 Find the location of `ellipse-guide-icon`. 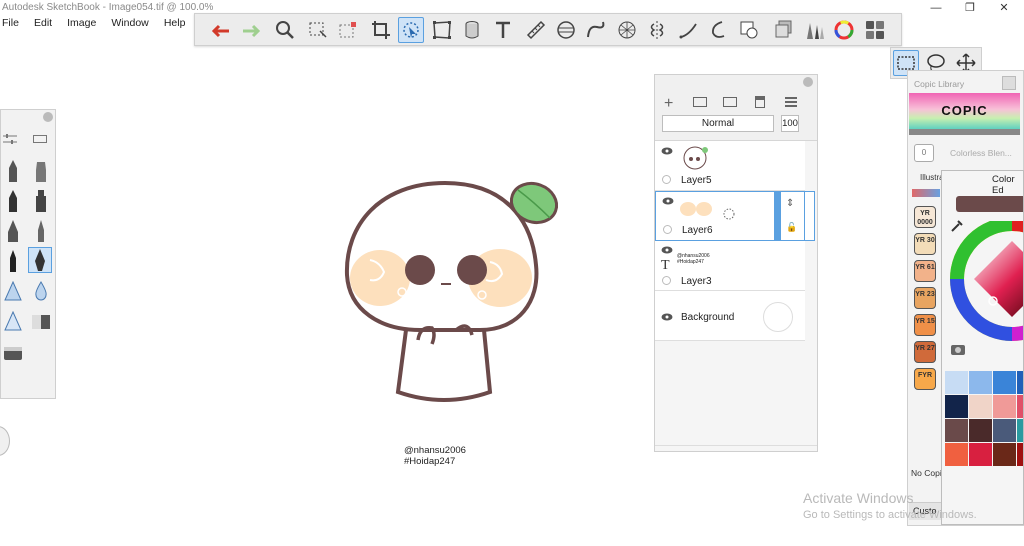

ellipse-guide-icon is located at coordinates (566, 30).